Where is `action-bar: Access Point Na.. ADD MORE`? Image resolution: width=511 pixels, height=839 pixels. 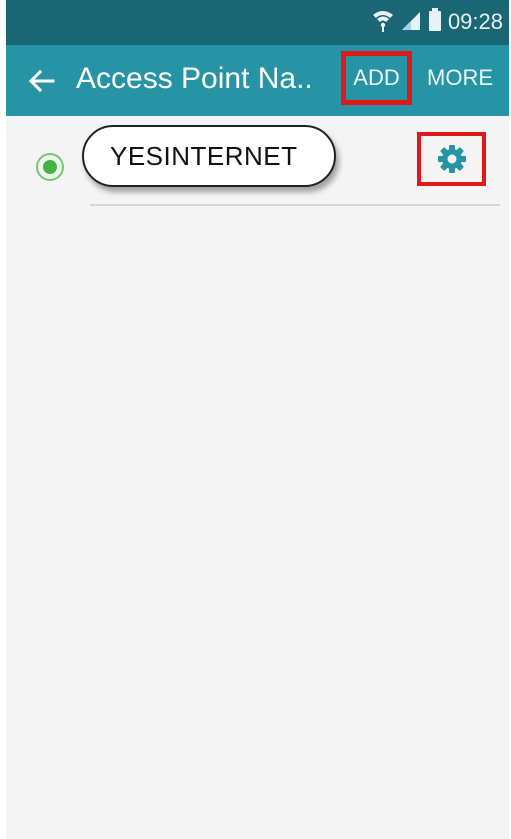 action-bar: Access Point Na.. ADD MORE is located at coordinates (257, 80).